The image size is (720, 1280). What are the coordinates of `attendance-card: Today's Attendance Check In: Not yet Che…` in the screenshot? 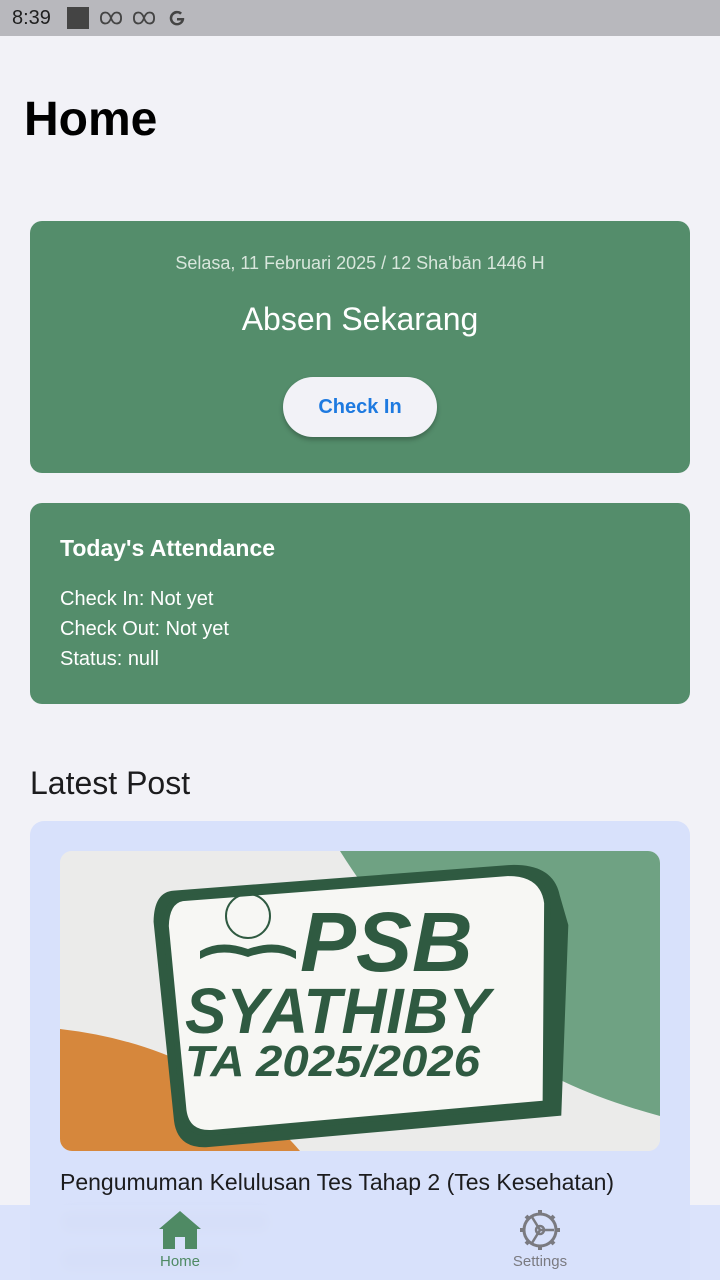 It's located at (360, 603).